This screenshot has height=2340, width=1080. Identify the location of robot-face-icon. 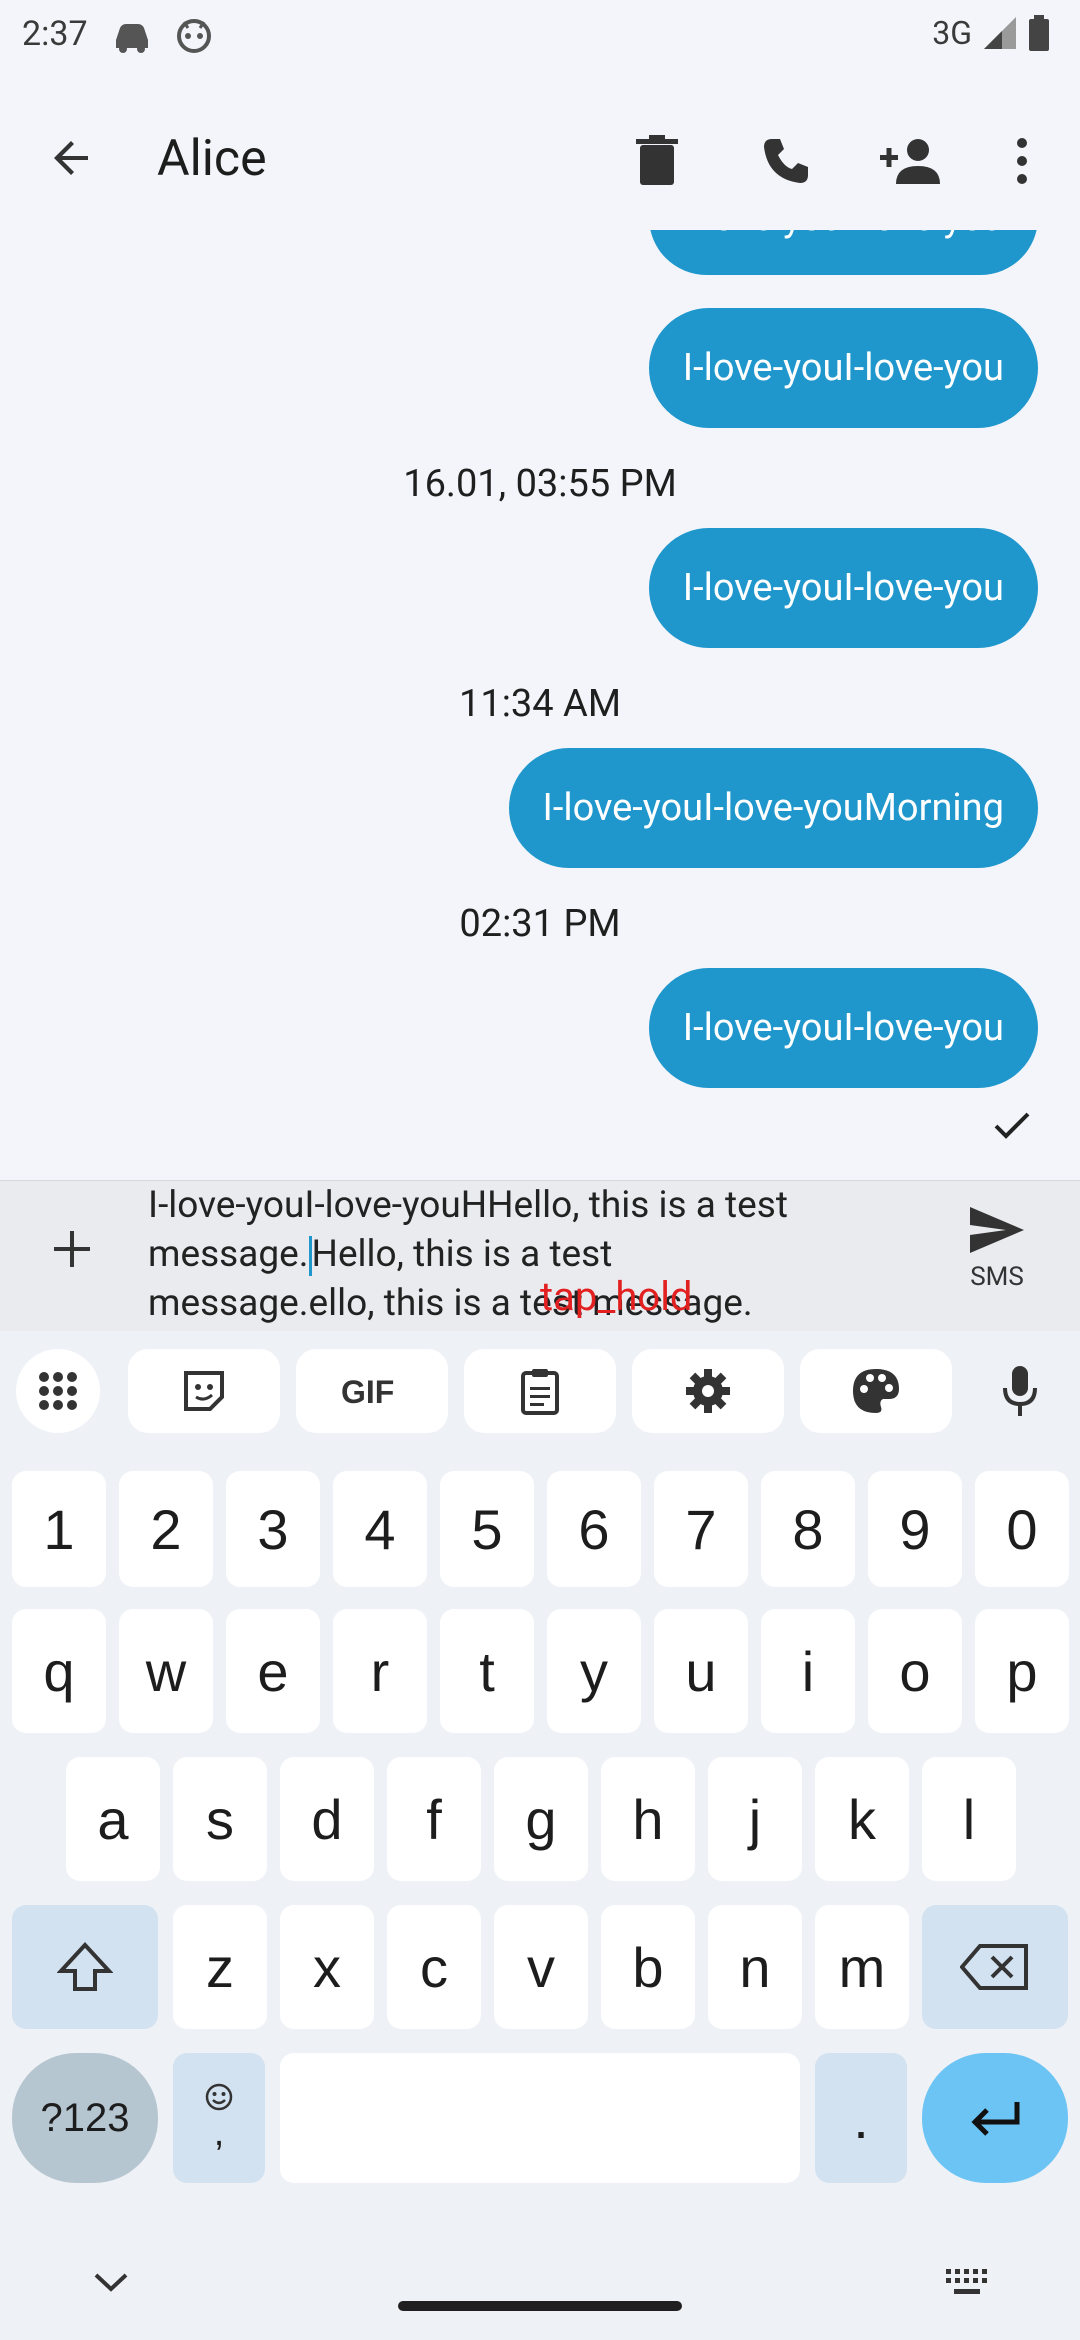
(194, 36).